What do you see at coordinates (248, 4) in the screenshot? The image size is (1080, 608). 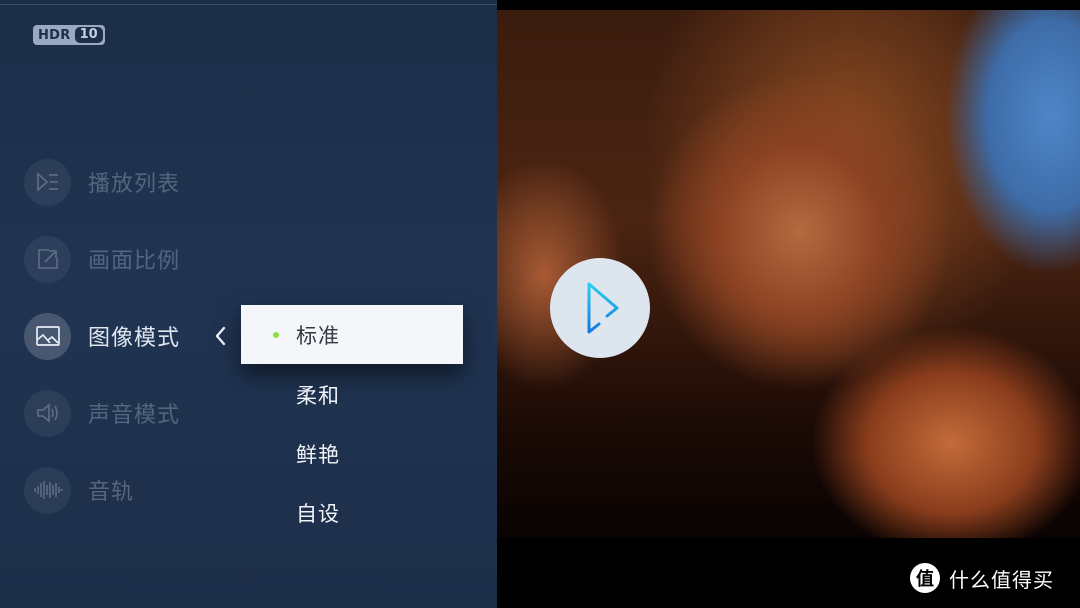 I see `divider` at bounding box center [248, 4].